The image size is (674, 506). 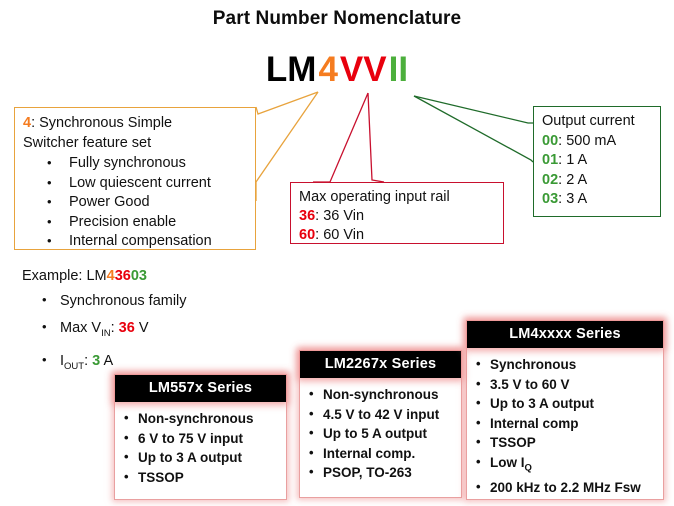 What do you see at coordinates (567, 364) in the screenshot?
I see `list-item: Synchronous` at bounding box center [567, 364].